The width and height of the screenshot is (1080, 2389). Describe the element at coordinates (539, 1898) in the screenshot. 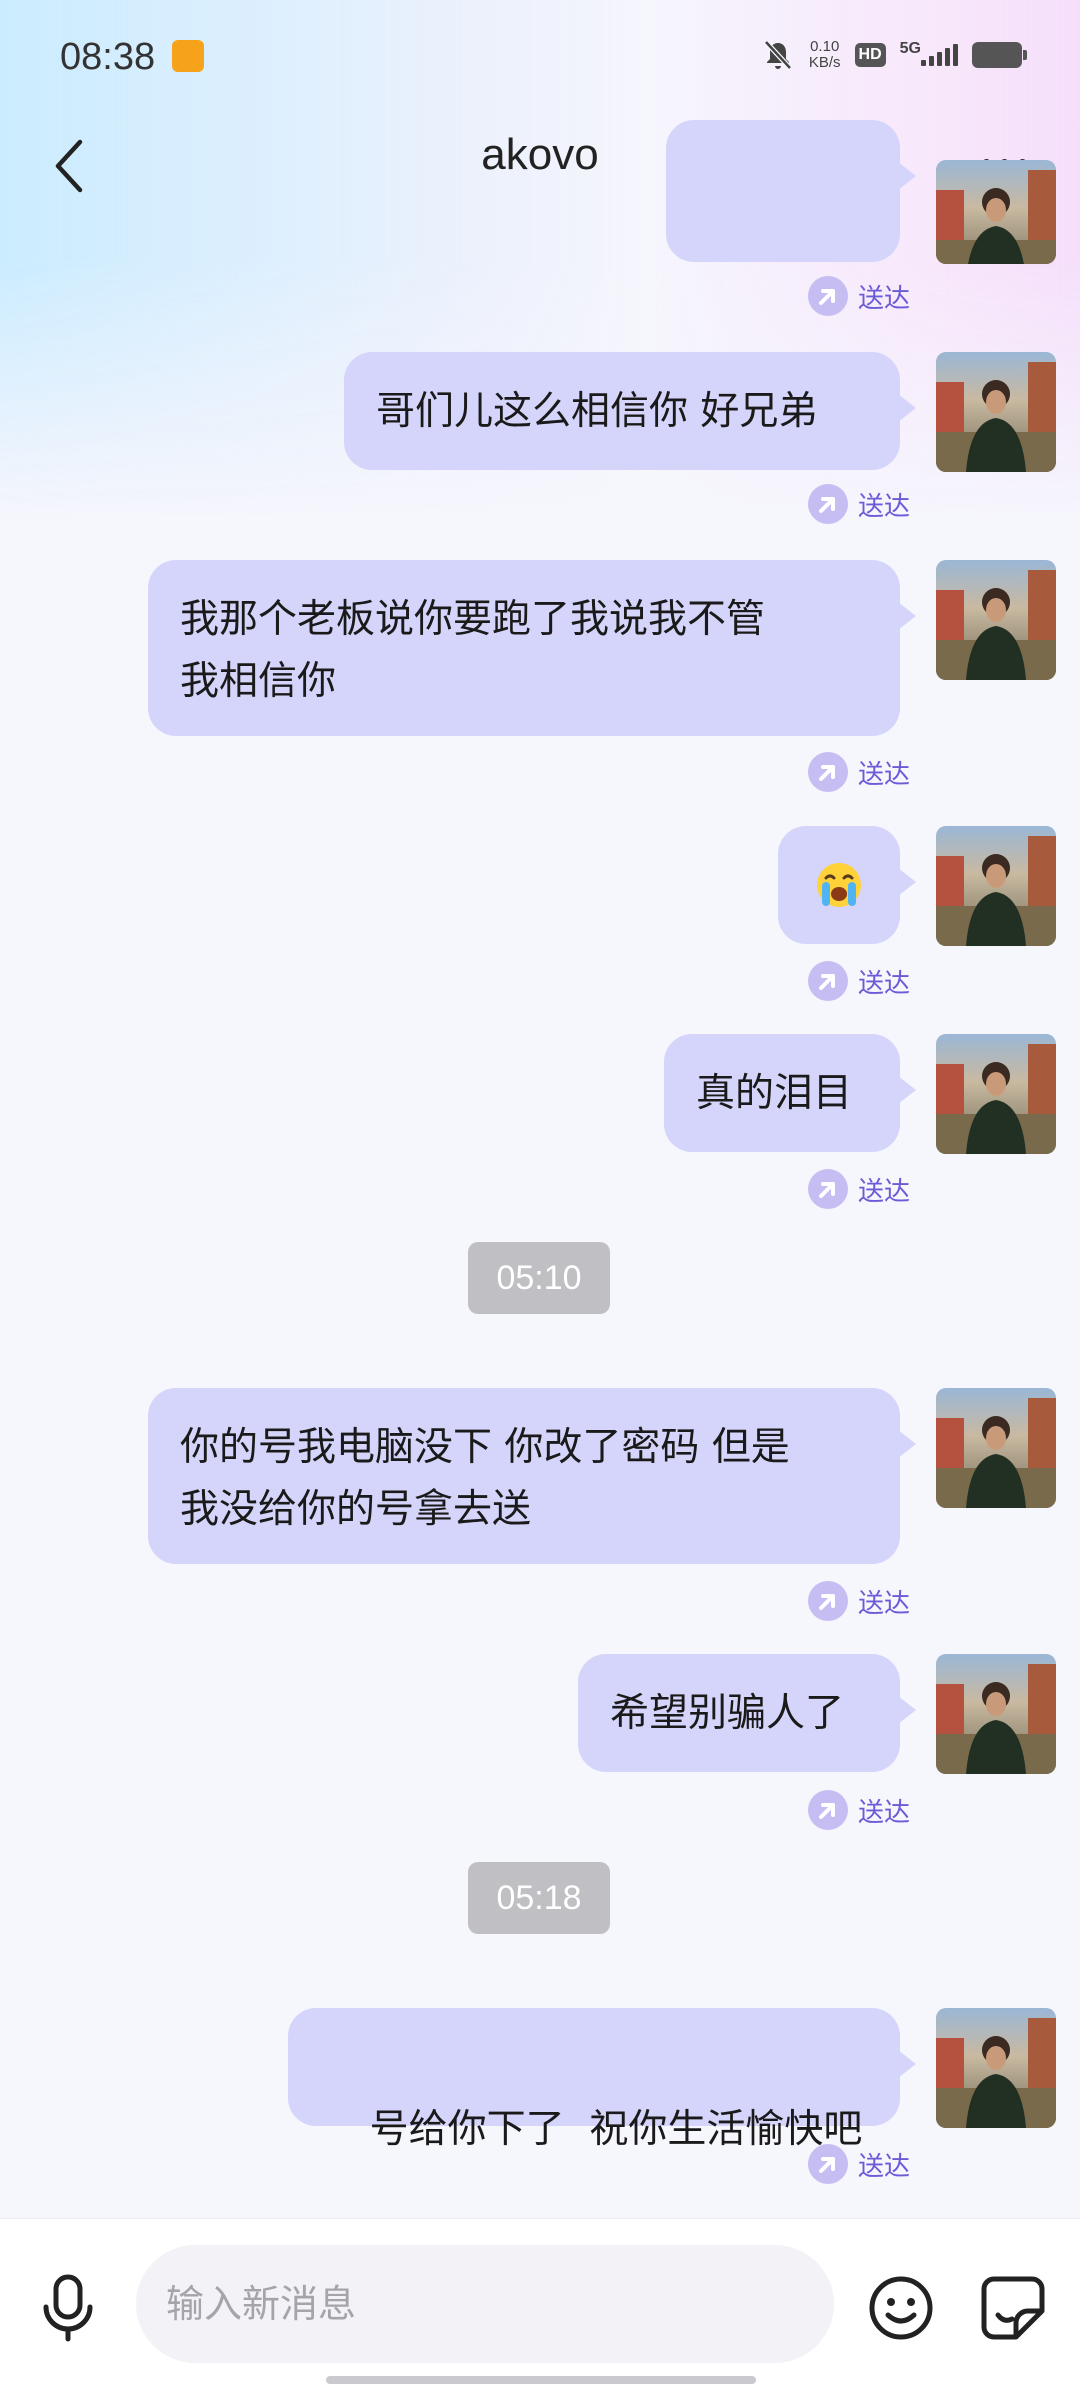

I see `time-divider: 05:18` at that location.